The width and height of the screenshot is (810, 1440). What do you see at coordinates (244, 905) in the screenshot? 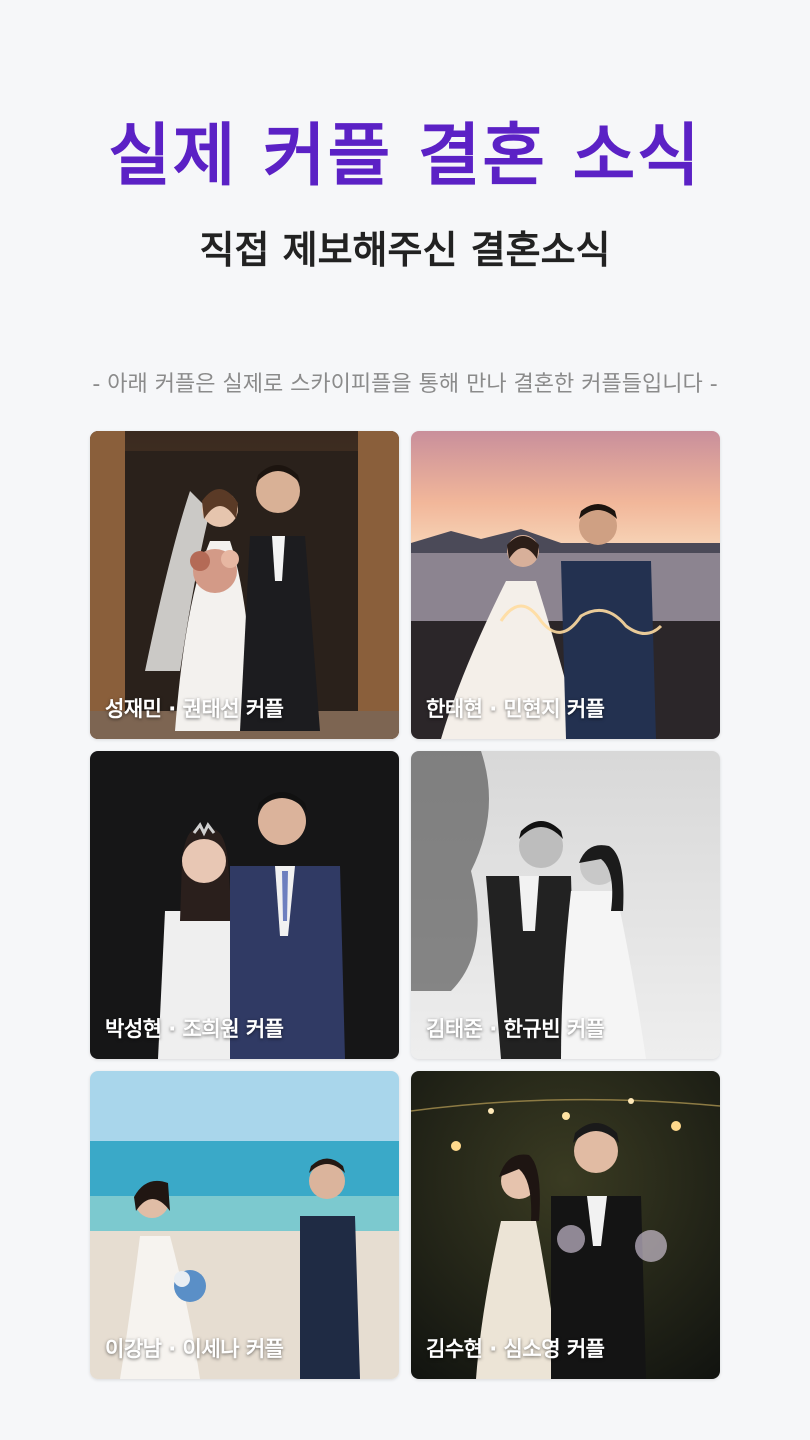
I see `couple-card: 박성현 · 조희원 커플` at bounding box center [244, 905].